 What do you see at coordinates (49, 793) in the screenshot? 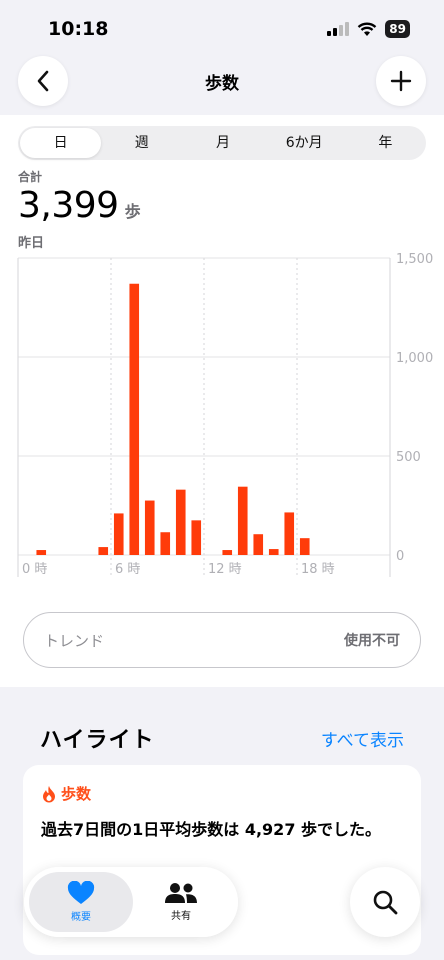
I see `flame-icon` at bounding box center [49, 793].